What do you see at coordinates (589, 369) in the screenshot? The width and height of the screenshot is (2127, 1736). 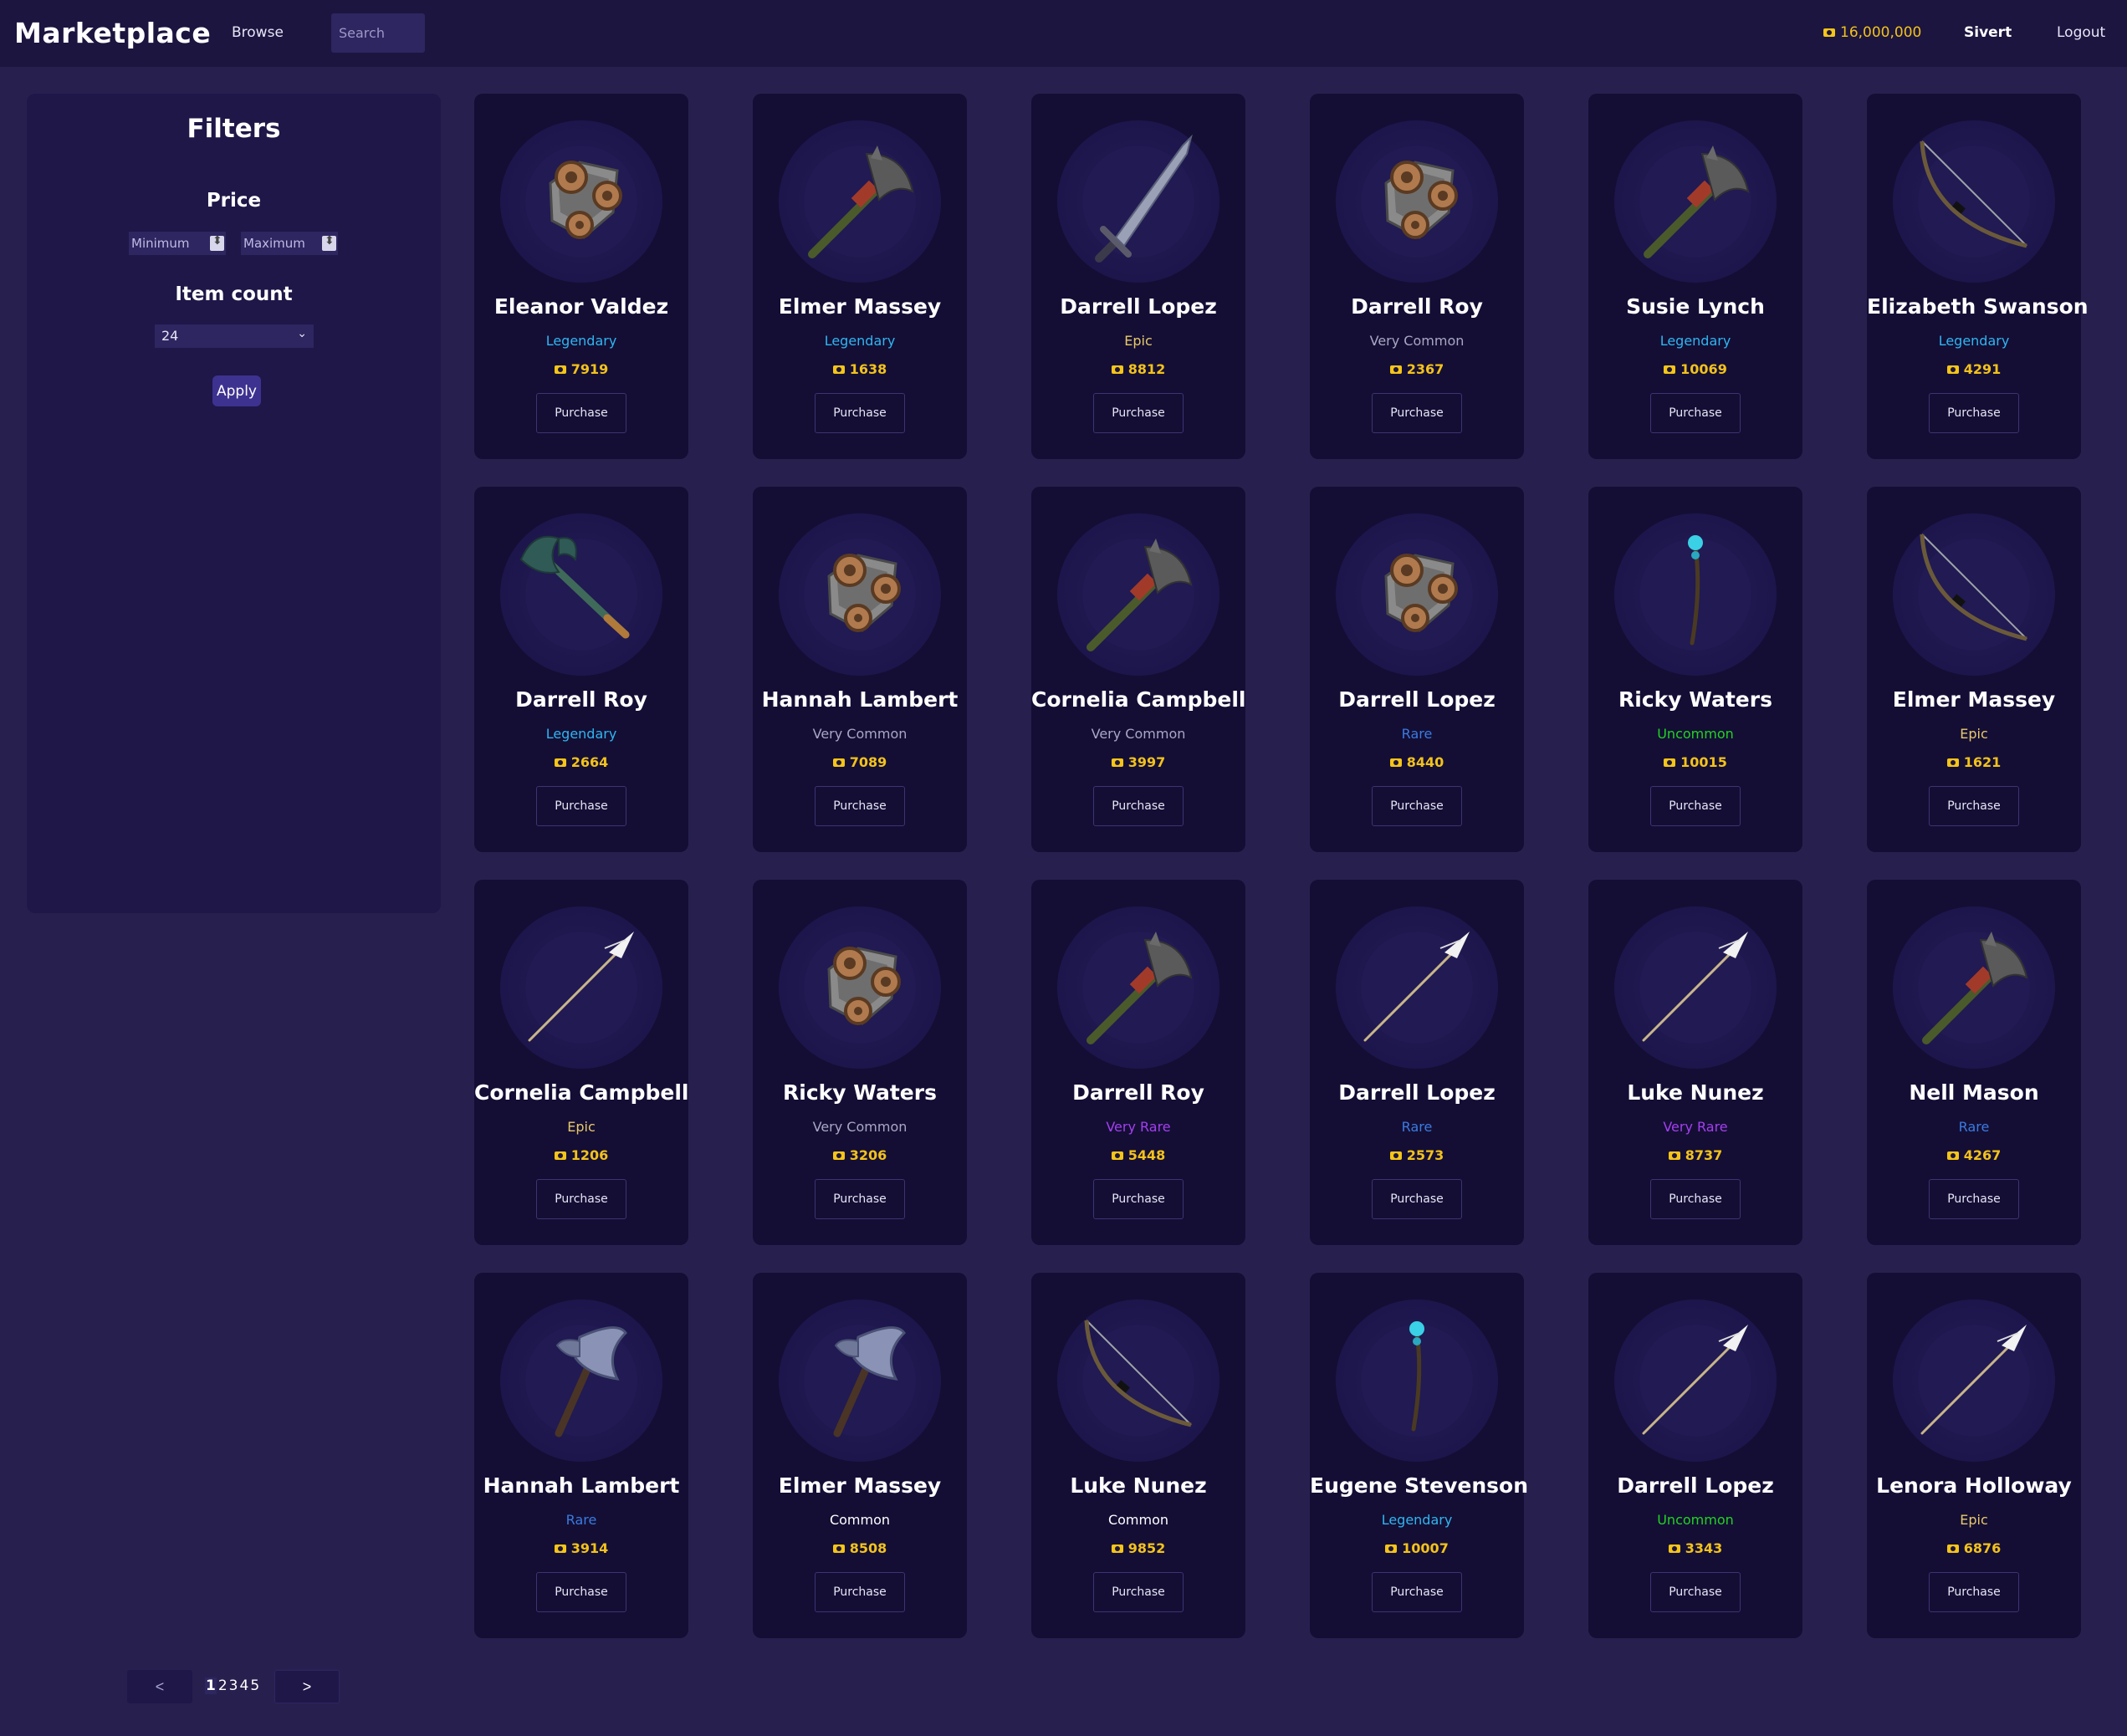 I see `item-price-value: 7919` at bounding box center [589, 369].